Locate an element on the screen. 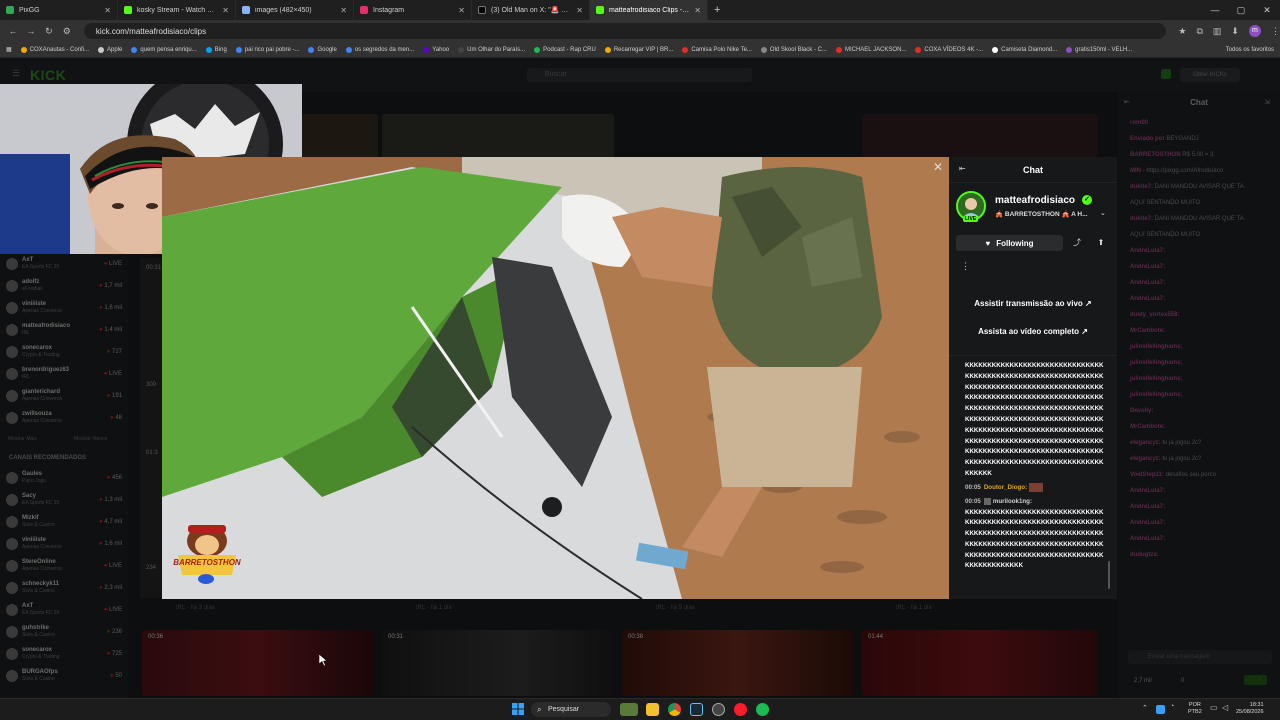 The image size is (1280, 720). sidebar-channel: GaulesPapo Jogo456 is located at coordinates (64, 478).